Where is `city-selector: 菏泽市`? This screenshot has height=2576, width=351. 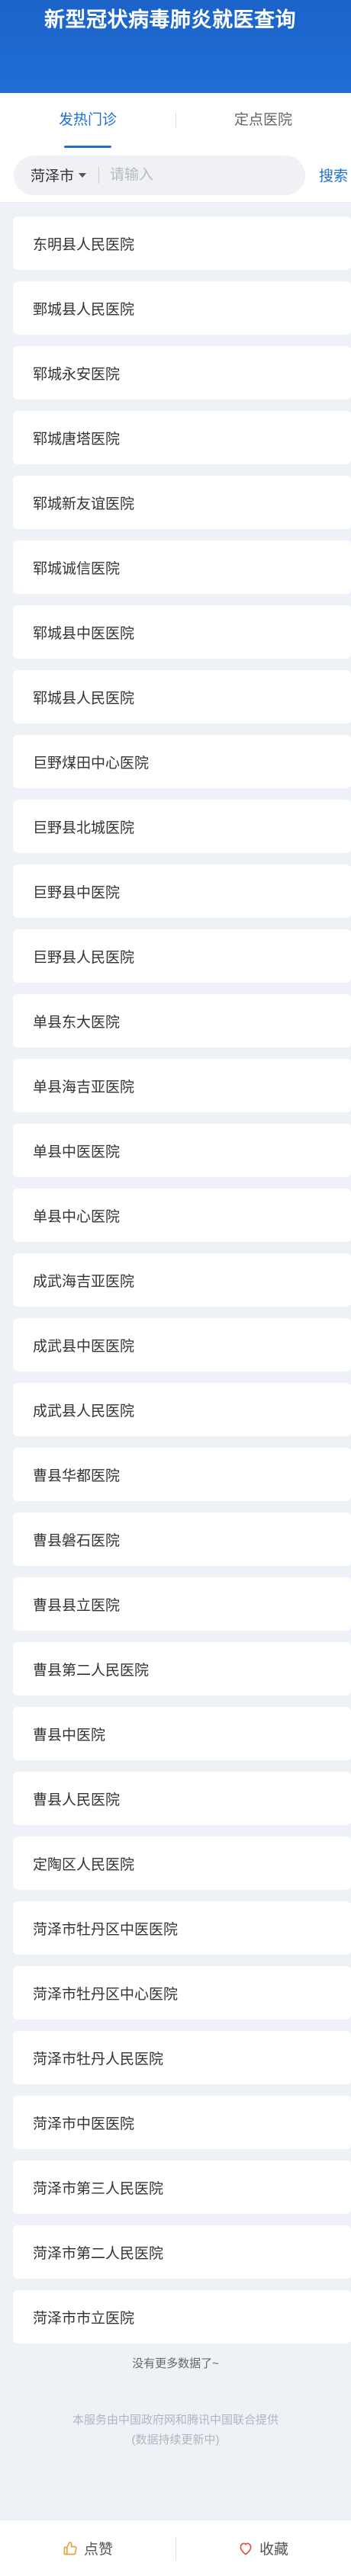 city-selector: 菏泽市 is located at coordinates (59, 175).